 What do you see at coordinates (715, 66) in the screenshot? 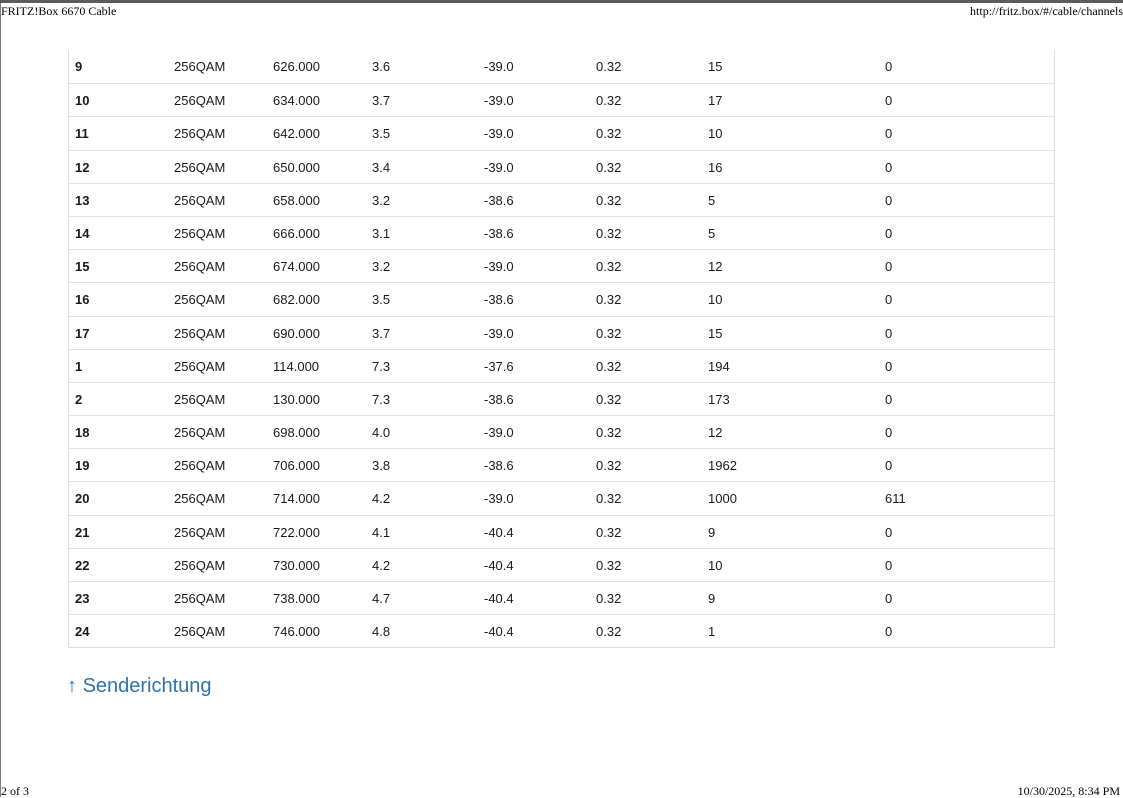
I see `cell-corrected-errors: 15` at bounding box center [715, 66].